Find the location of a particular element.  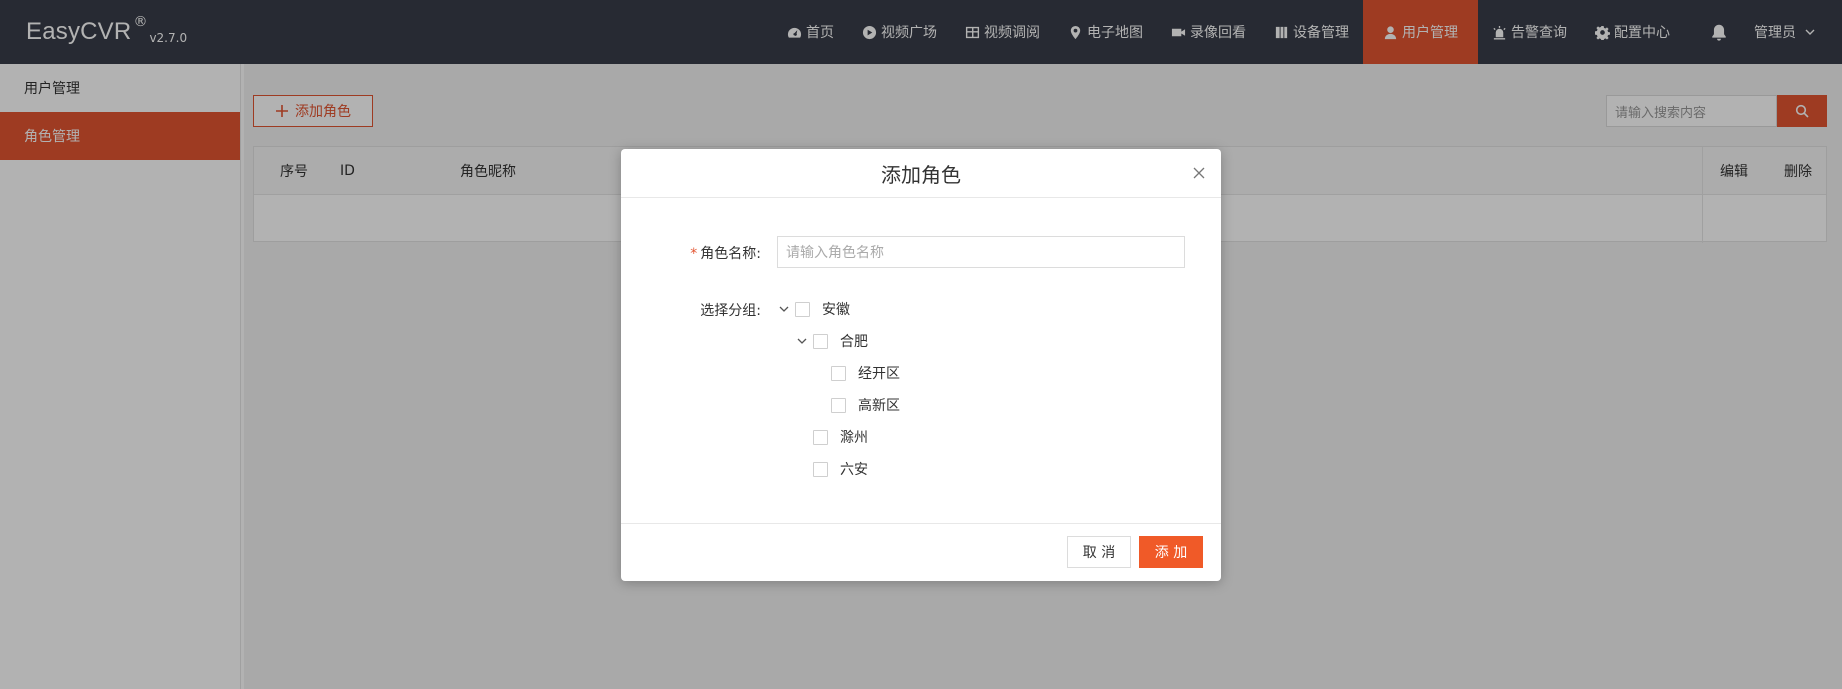

tree-node-luan: 六安 is located at coordinates (840, 469).